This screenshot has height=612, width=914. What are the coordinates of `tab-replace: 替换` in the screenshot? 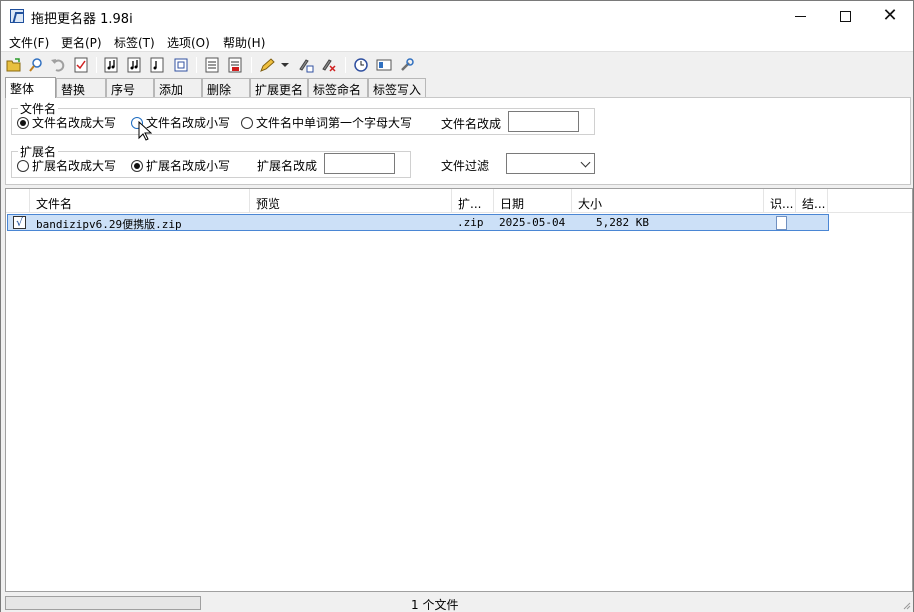 It's located at (81, 88).